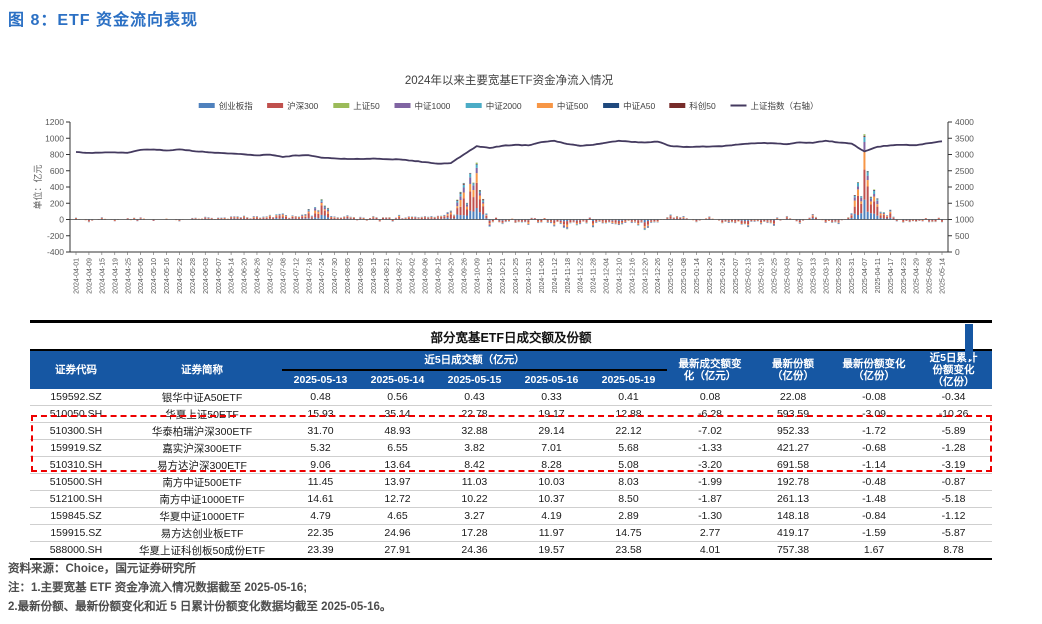 Image resolution: width=1042 pixels, height=624 pixels. I want to click on svg-text: 2024-05-16, so click(167, 276).